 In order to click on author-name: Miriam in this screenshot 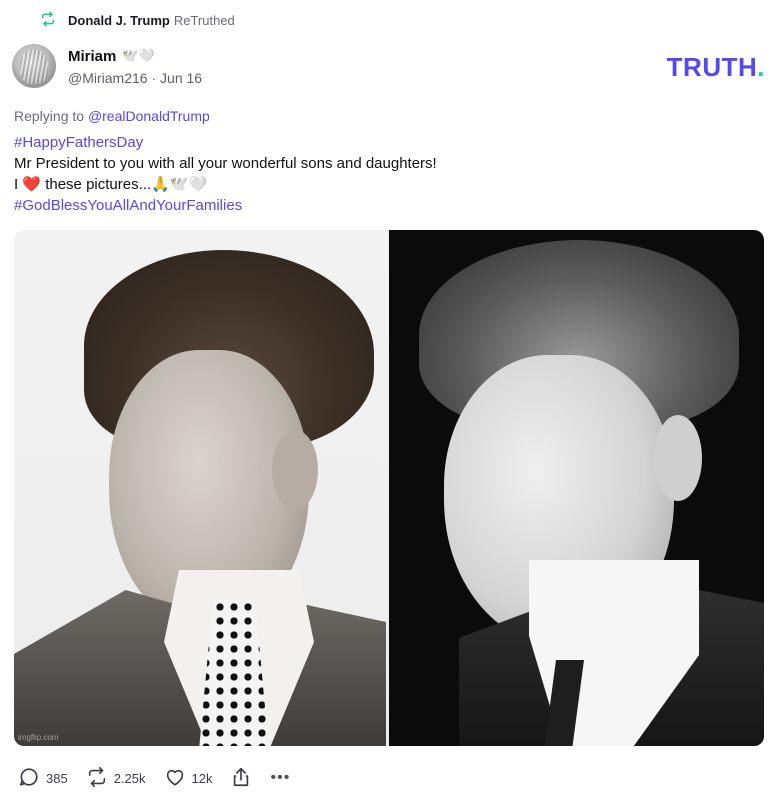, I will do `click(92, 56)`.